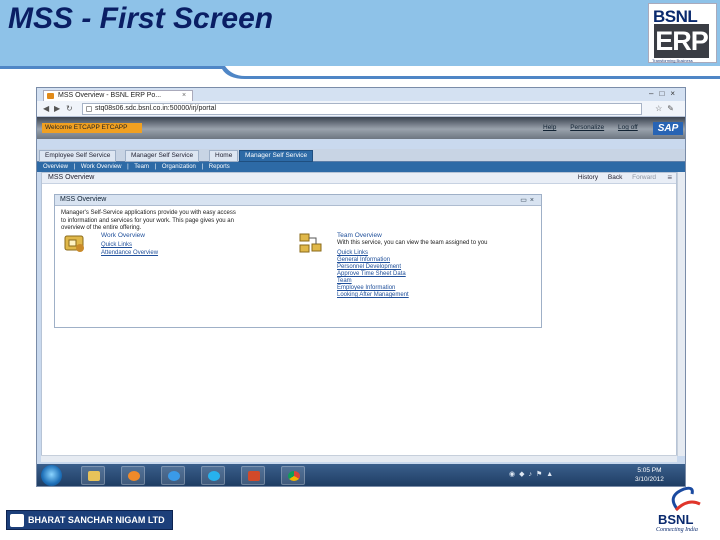 This screenshot has height=540, width=720. I want to click on bottom-logo-tagline: Connecting India, so click(677, 530).